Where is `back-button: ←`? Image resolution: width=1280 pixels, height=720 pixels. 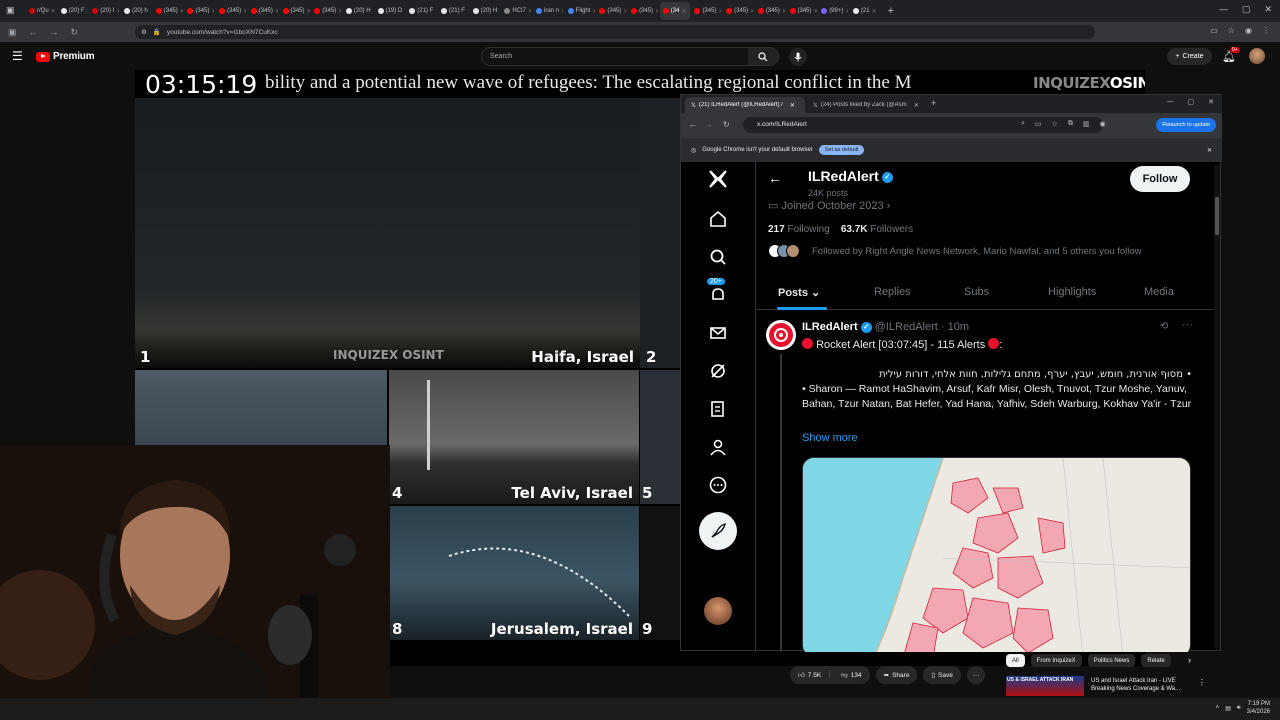
back-button: ← is located at coordinates (33, 32).